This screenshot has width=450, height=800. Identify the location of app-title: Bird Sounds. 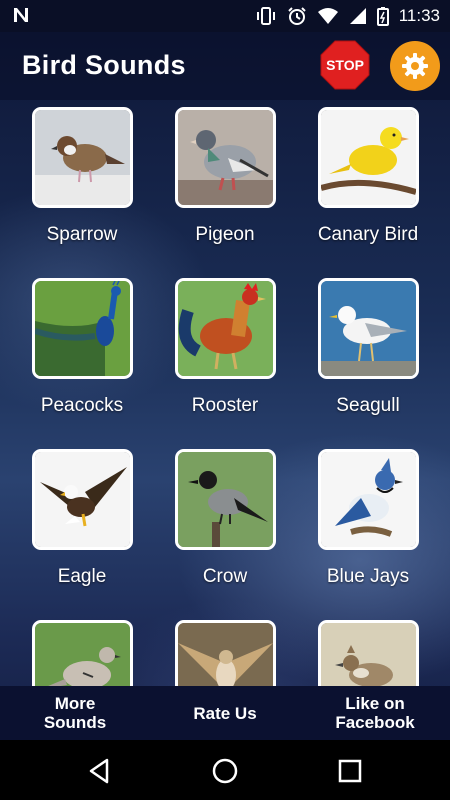
(104, 65).